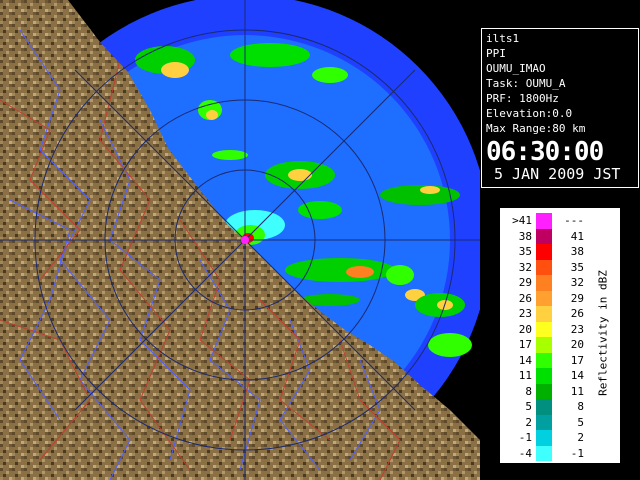 The height and width of the screenshot is (480, 640). I want to click on radar-site-marker, so click(245, 240).